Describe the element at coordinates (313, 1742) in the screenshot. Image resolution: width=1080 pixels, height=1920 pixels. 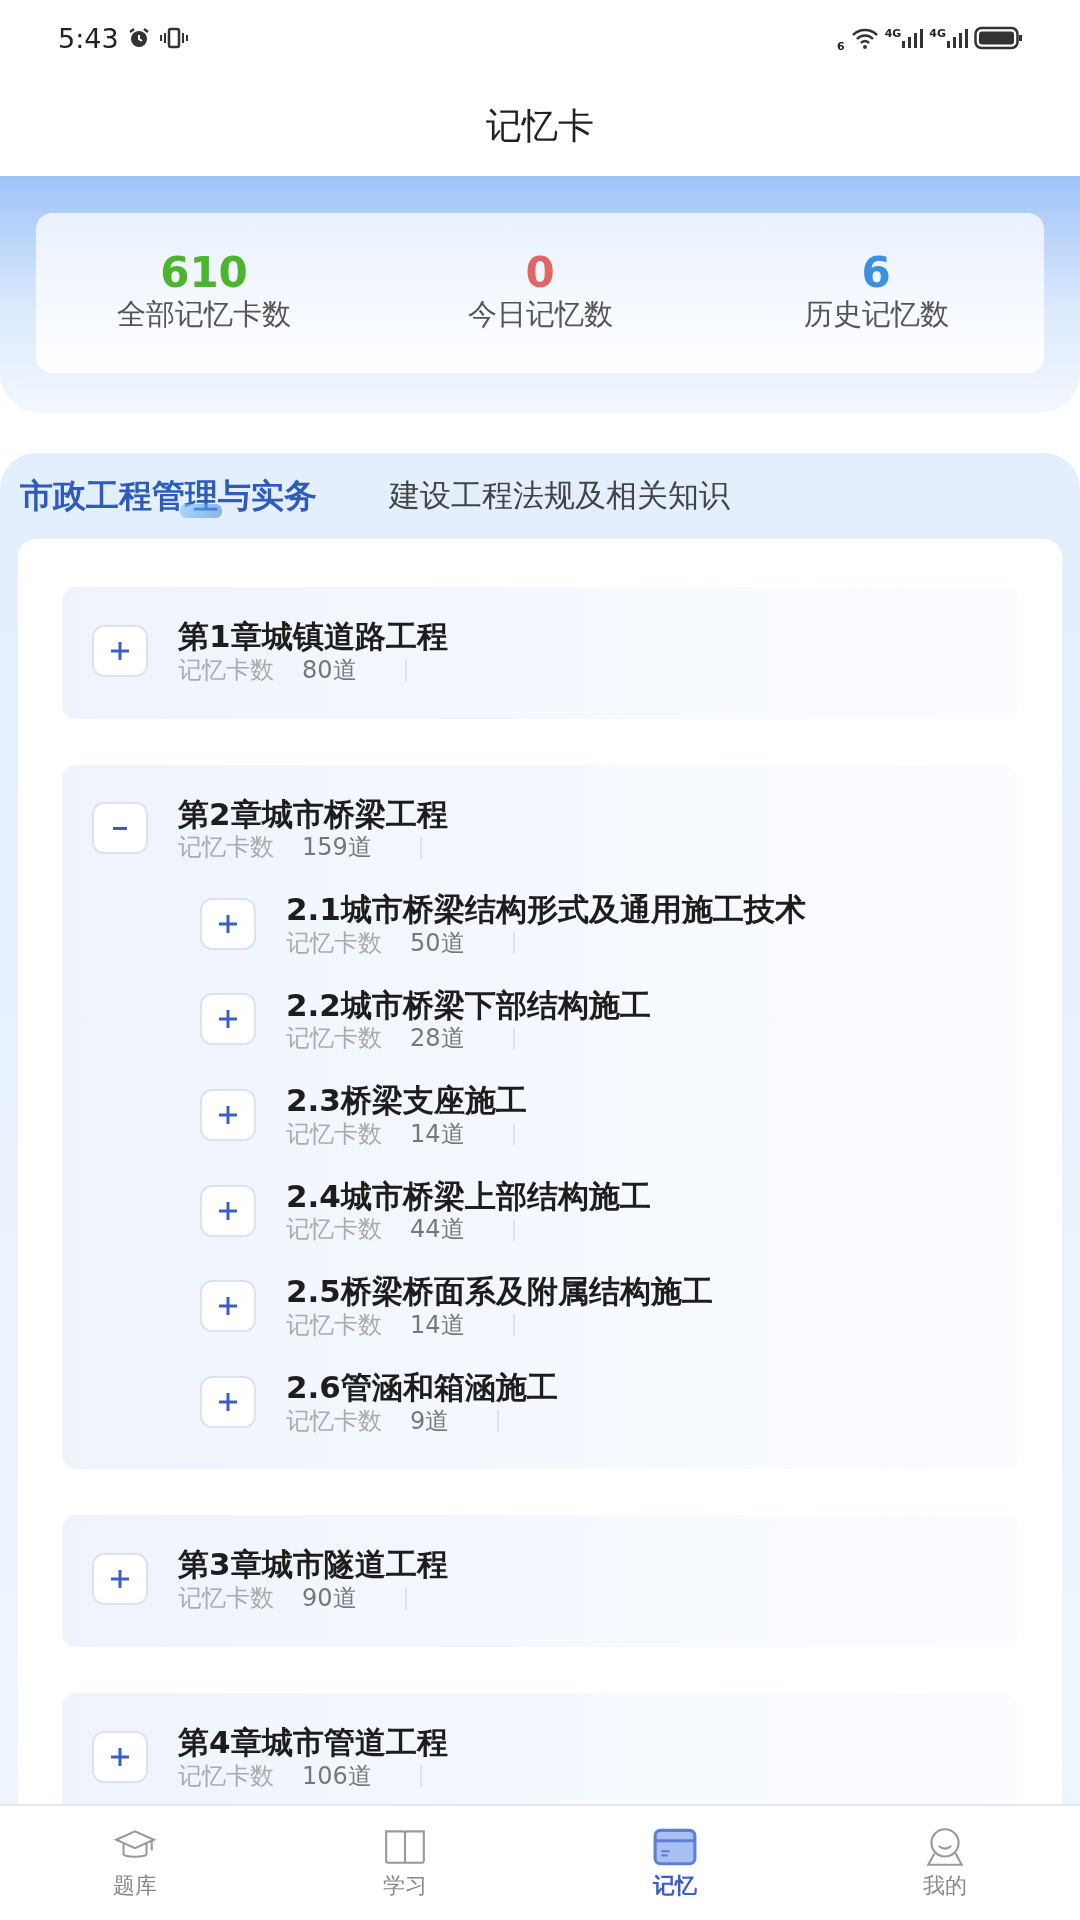
I see `chapter-title: 第4章城市管道工程` at that location.